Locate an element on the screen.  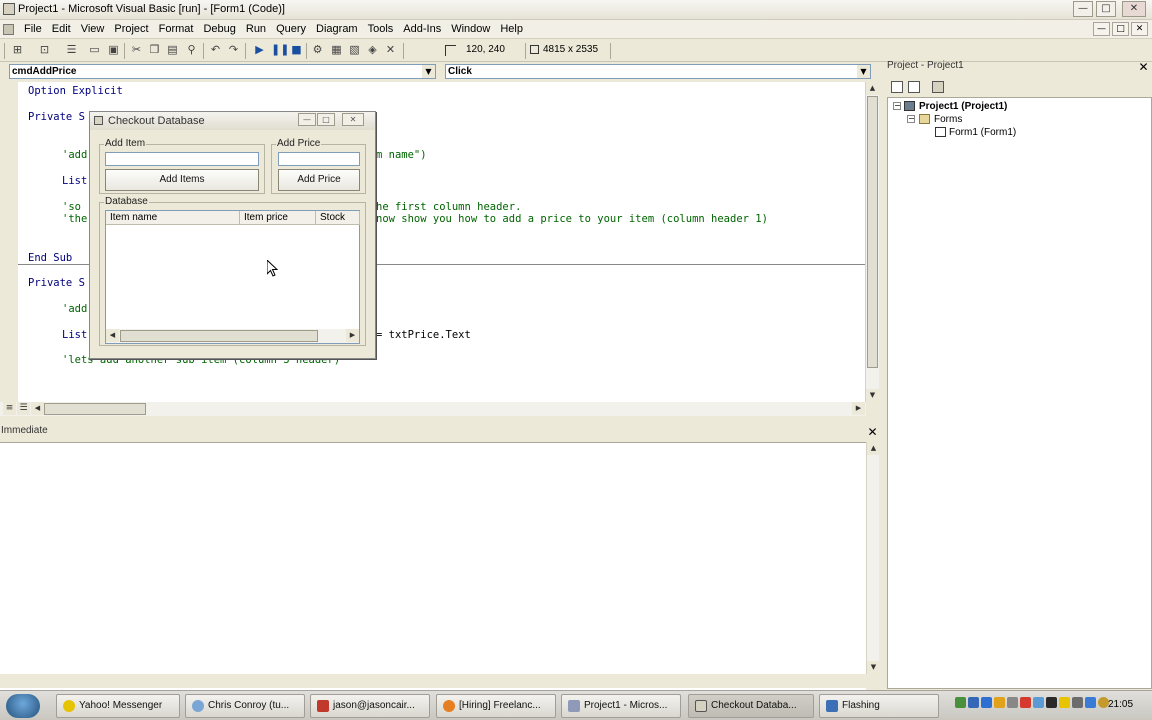
code-horizontal-scrollbar: ≡ ☰ ◀ ▶ is located at coordinates (433, 409).